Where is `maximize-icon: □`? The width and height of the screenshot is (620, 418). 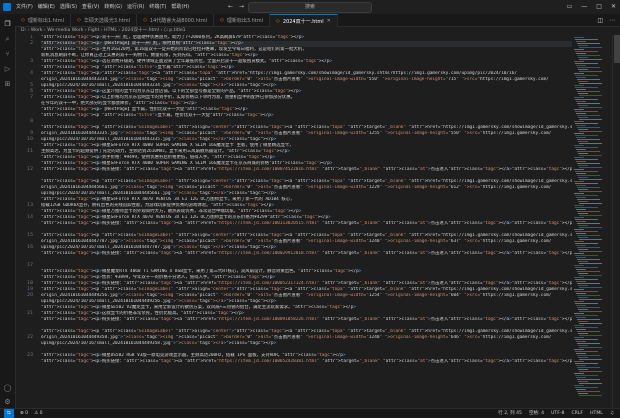 maximize-icon: □ is located at coordinates (599, 7).